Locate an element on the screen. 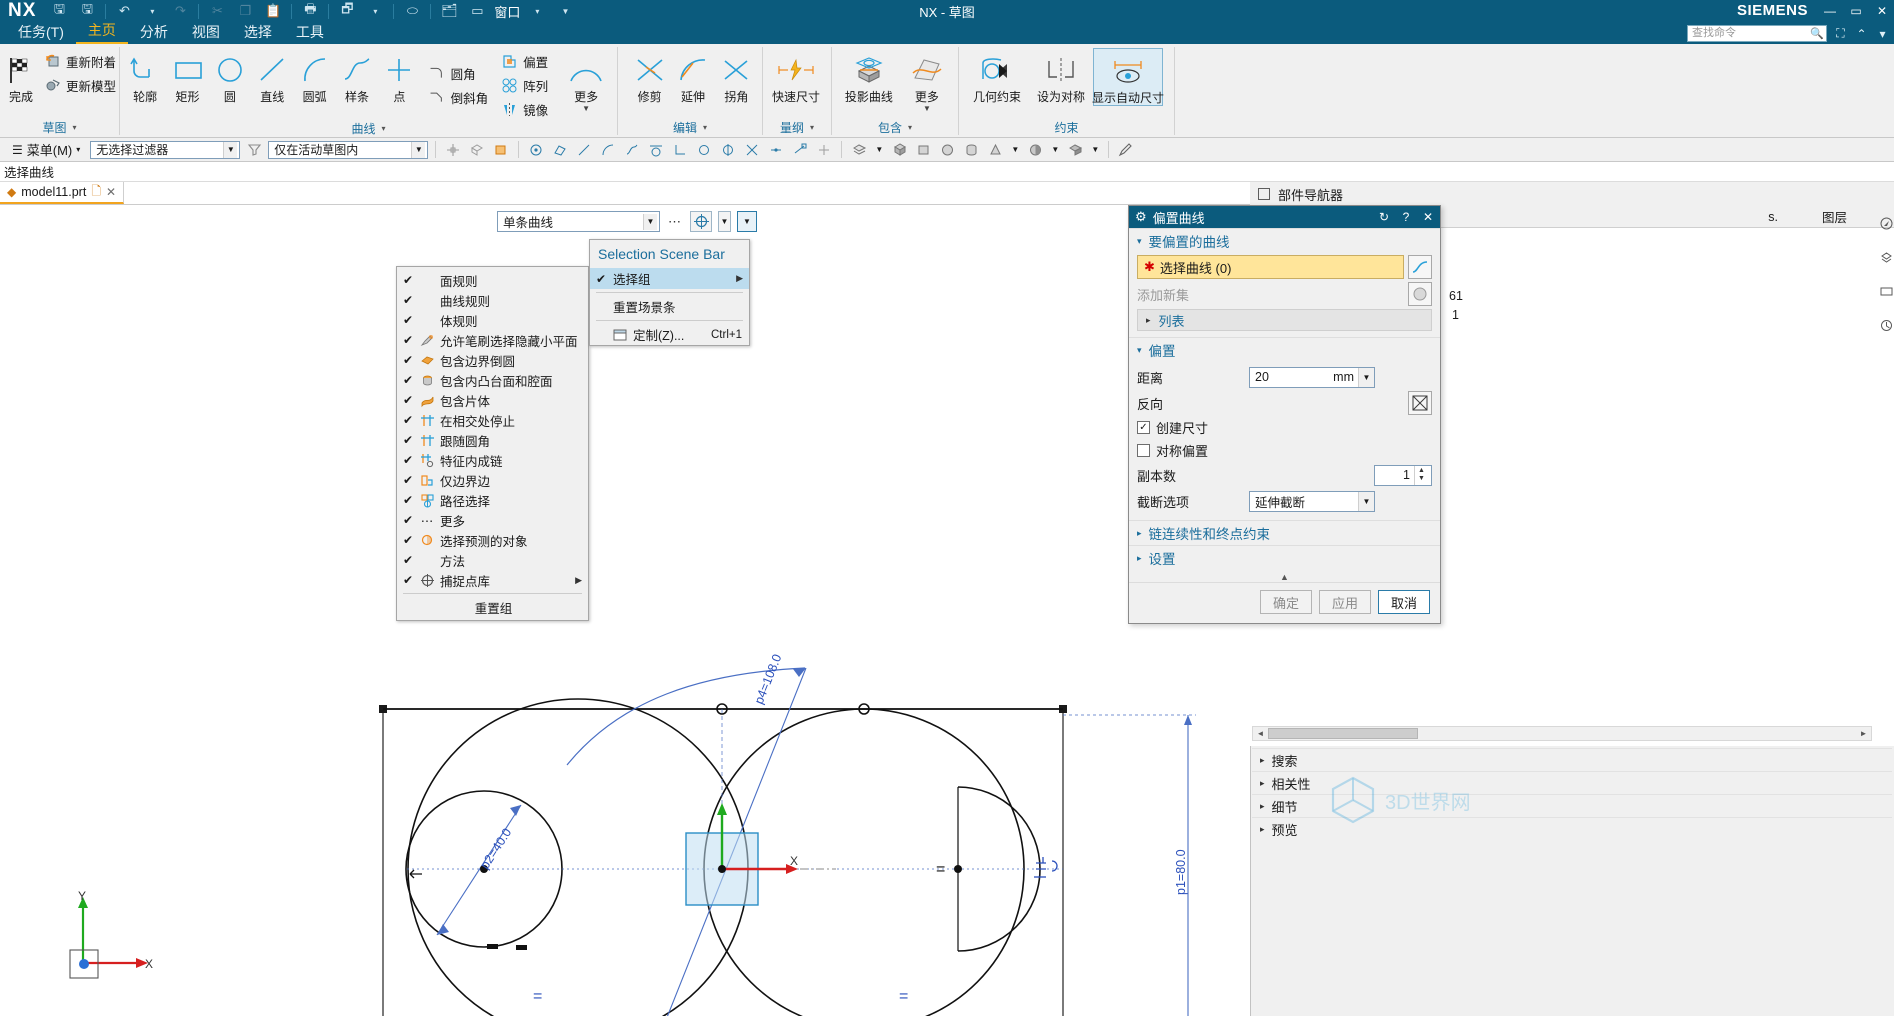 The width and height of the screenshot is (1894, 1016). curve-rule-icon is located at coordinates (536, 150).